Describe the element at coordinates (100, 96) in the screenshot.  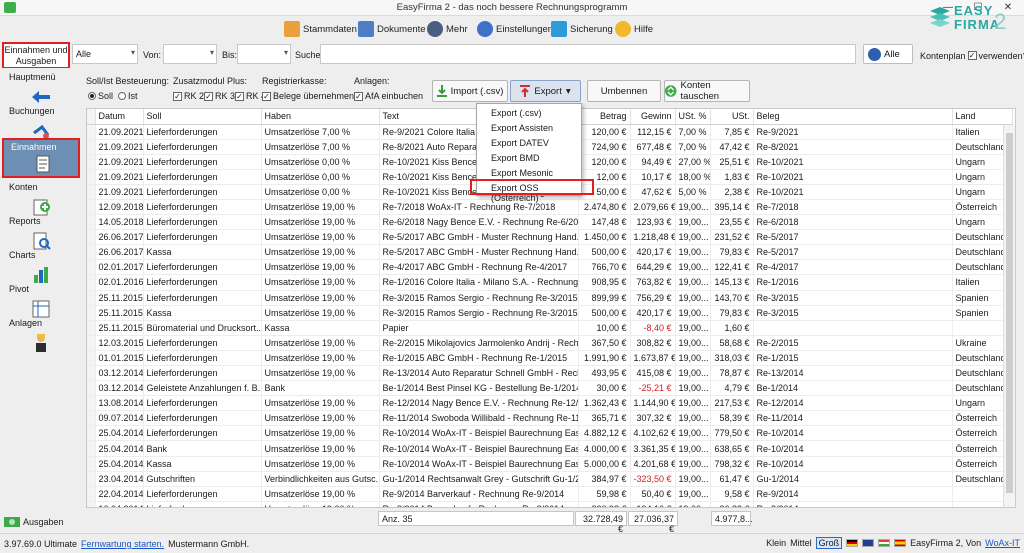
I see `soll-radio: Soll` at that location.